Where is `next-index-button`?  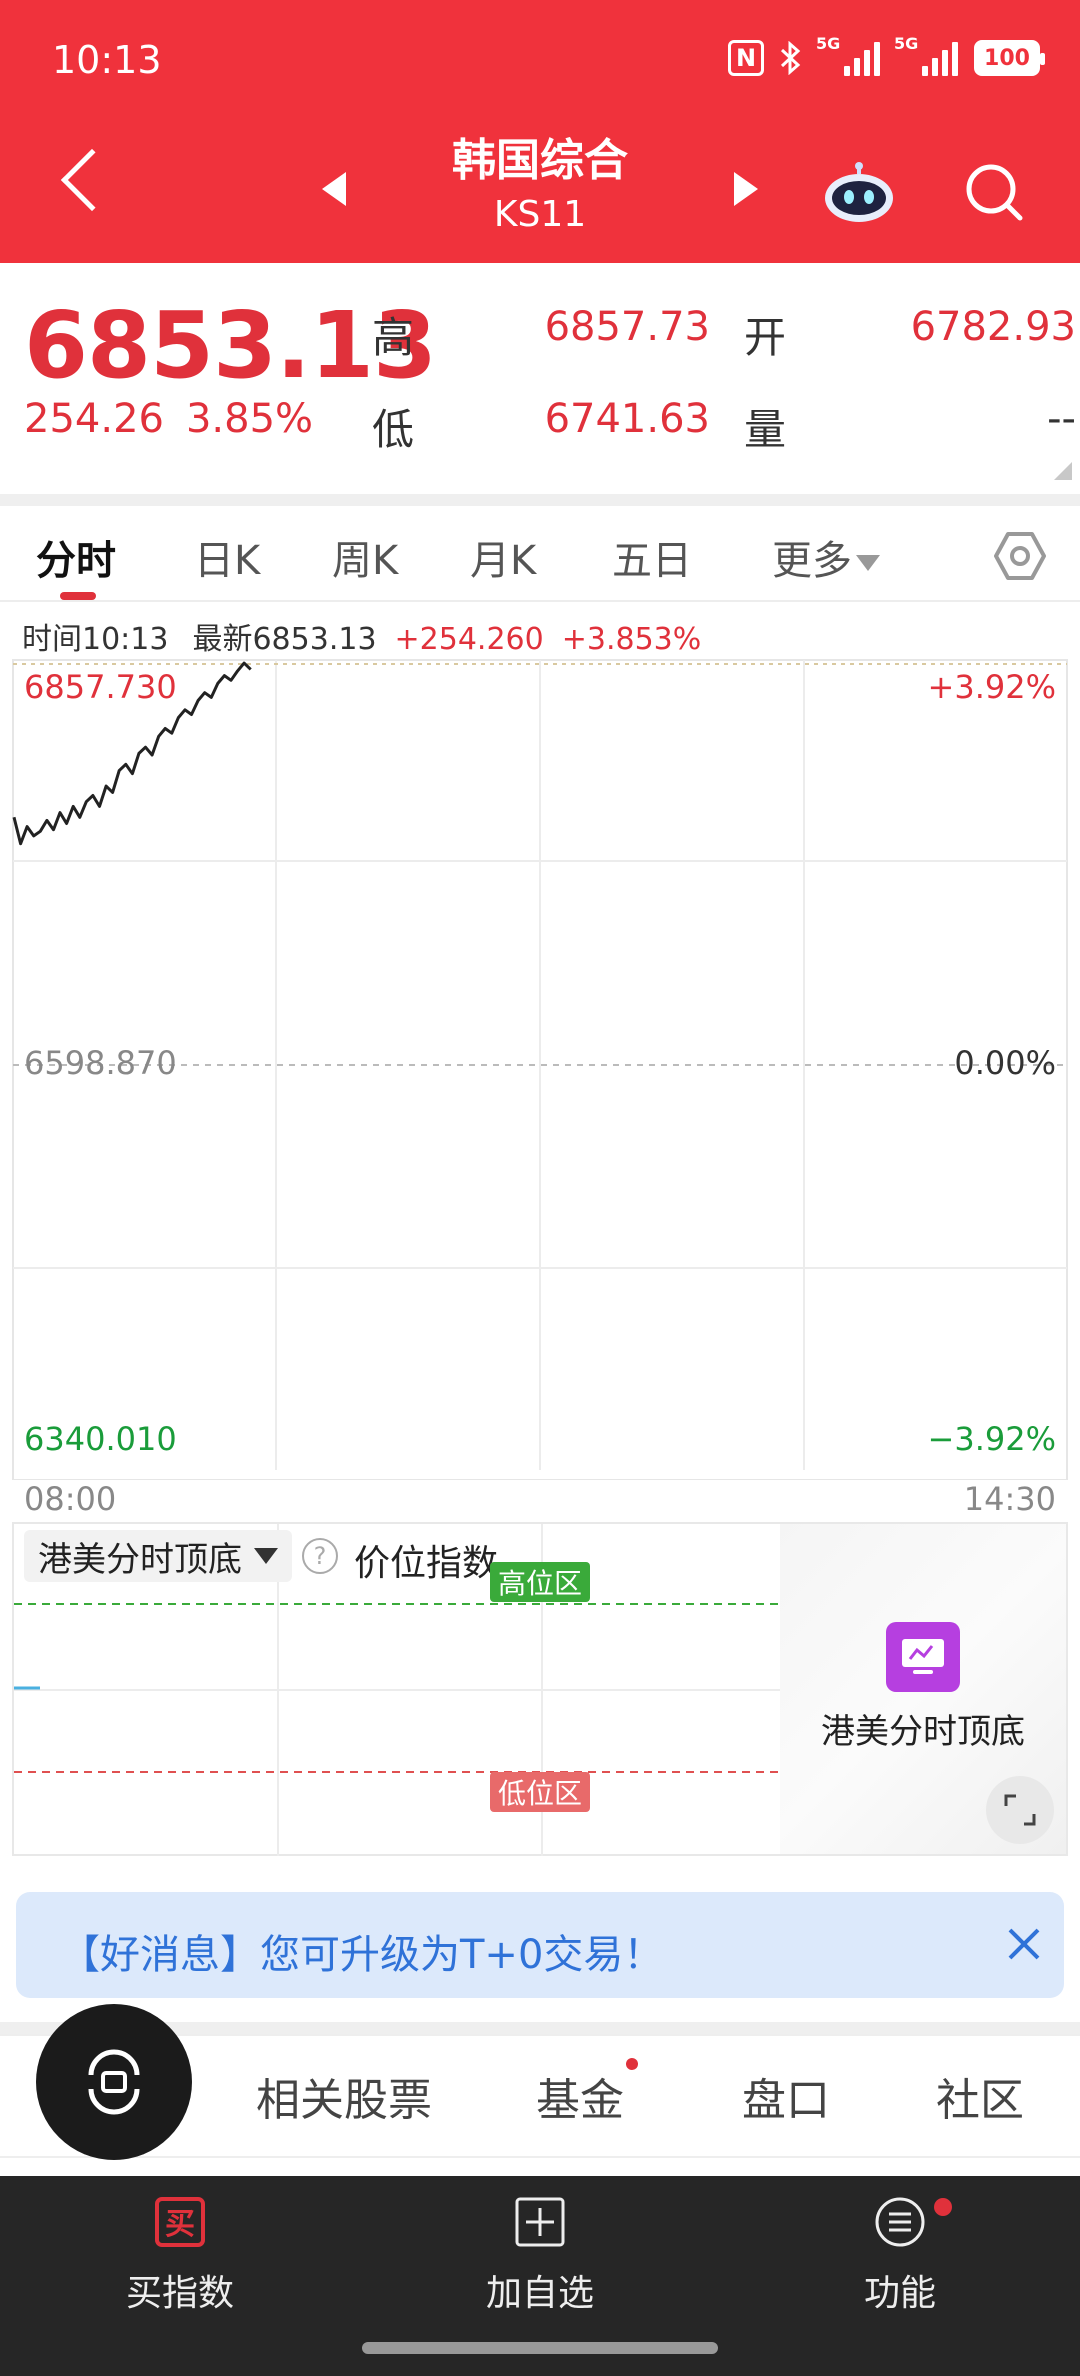
next-index-button is located at coordinates (746, 189).